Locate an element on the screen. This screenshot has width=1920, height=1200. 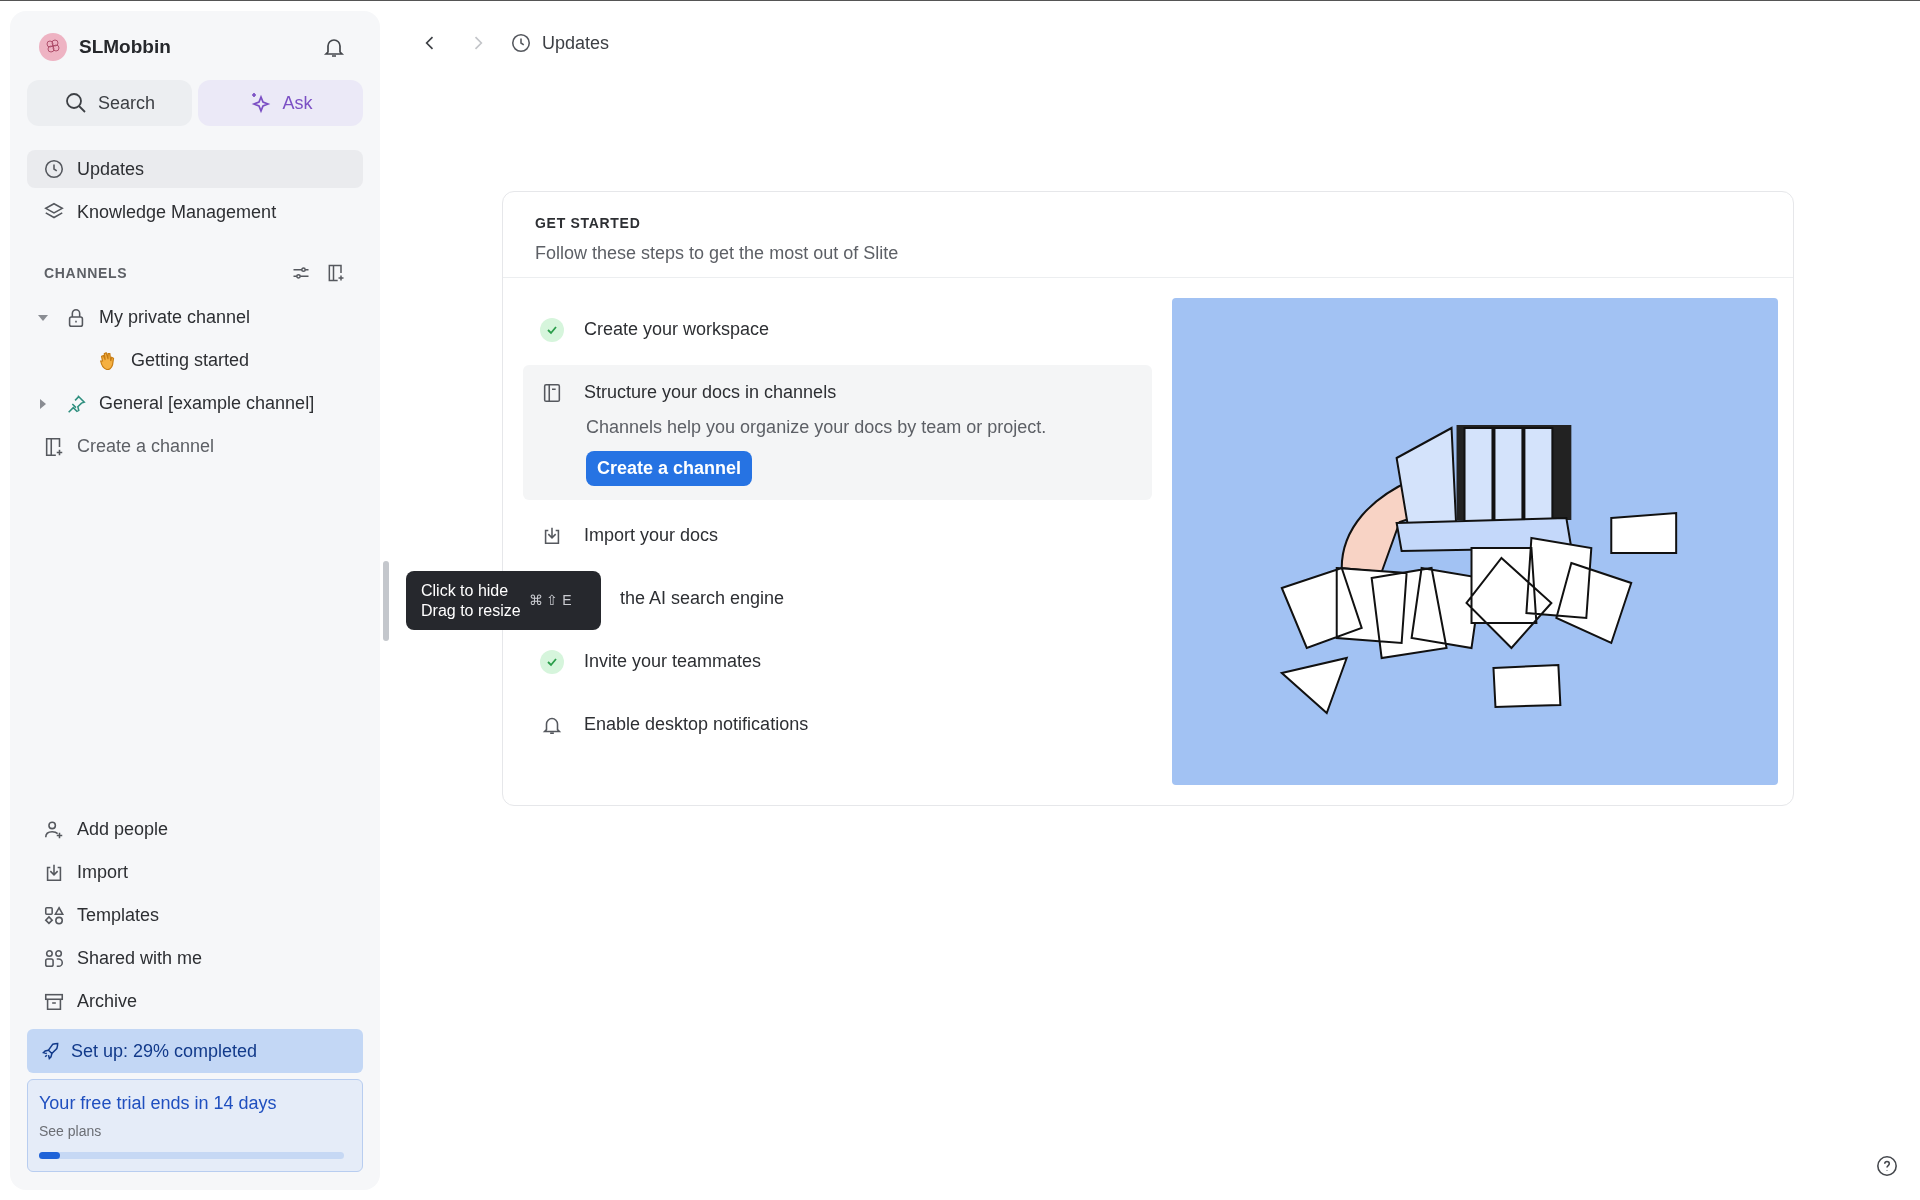
rocket-icon is located at coordinates (51, 1051).